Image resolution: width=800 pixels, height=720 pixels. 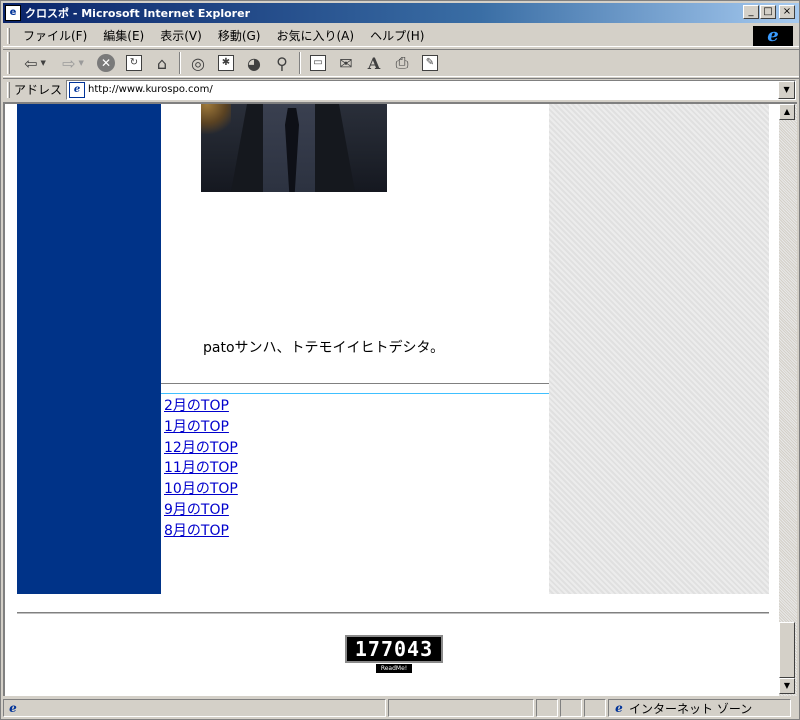 What do you see at coordinates (619, 708) in the screenshot?
I see `internet-zone-icon: e` at bounding box center [619, 708].